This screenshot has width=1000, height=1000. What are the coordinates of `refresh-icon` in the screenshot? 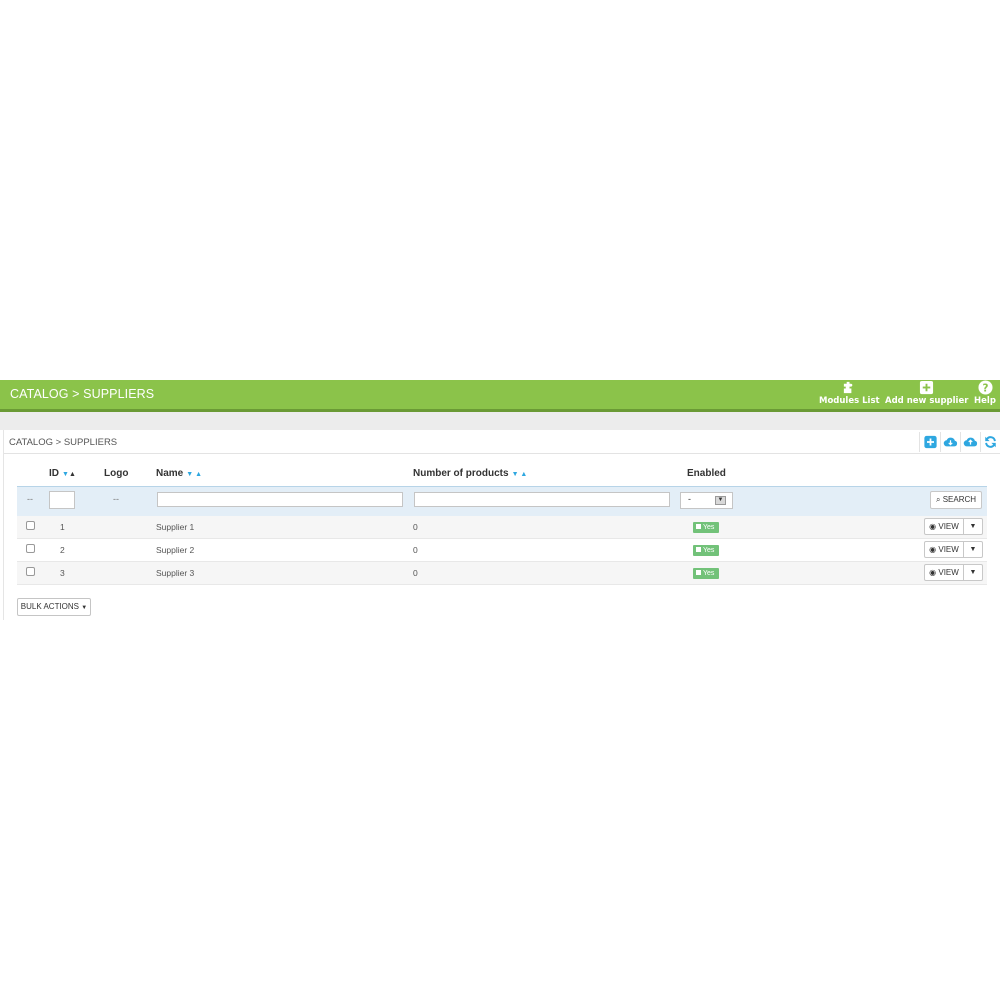 It's located at (990, 442).